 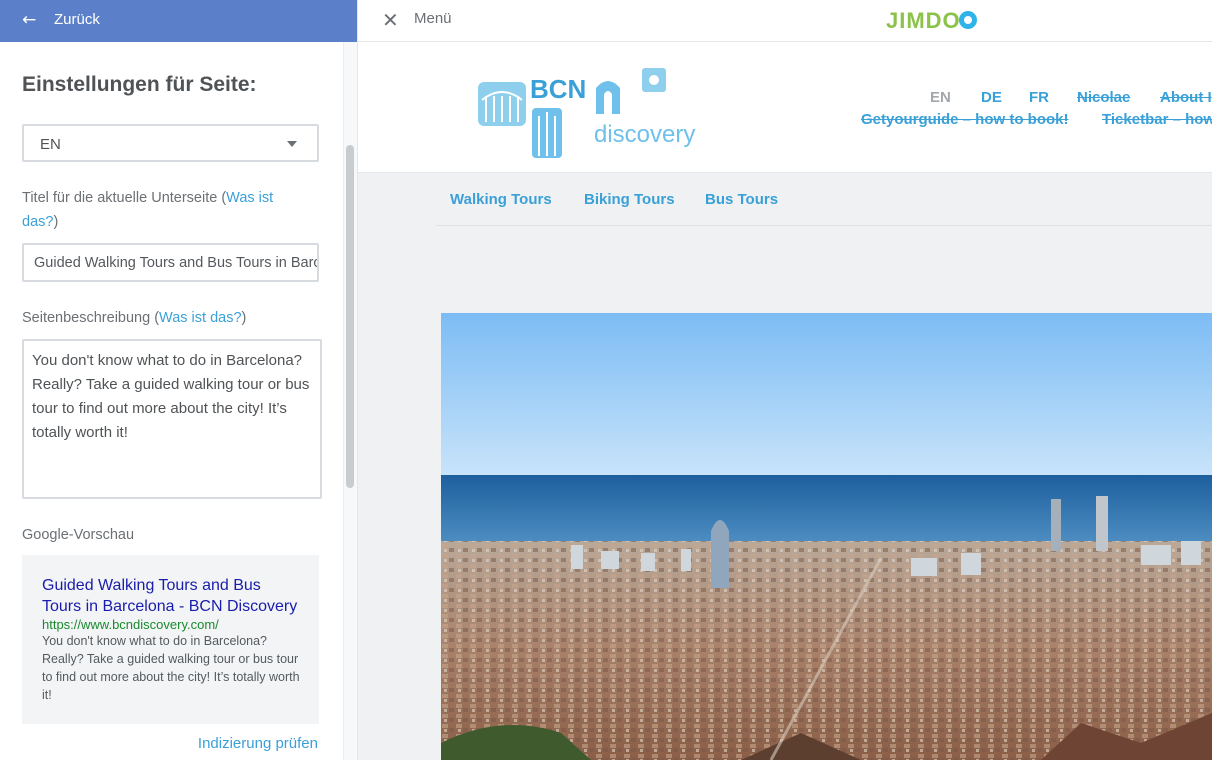 What do you see at coordinates (200, 318) in the screenshot?
I see `description-help-link: Was ist das?` at bounding box center [200, 318].